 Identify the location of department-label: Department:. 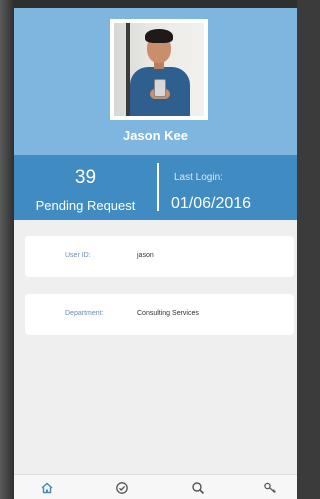
(84, 313).